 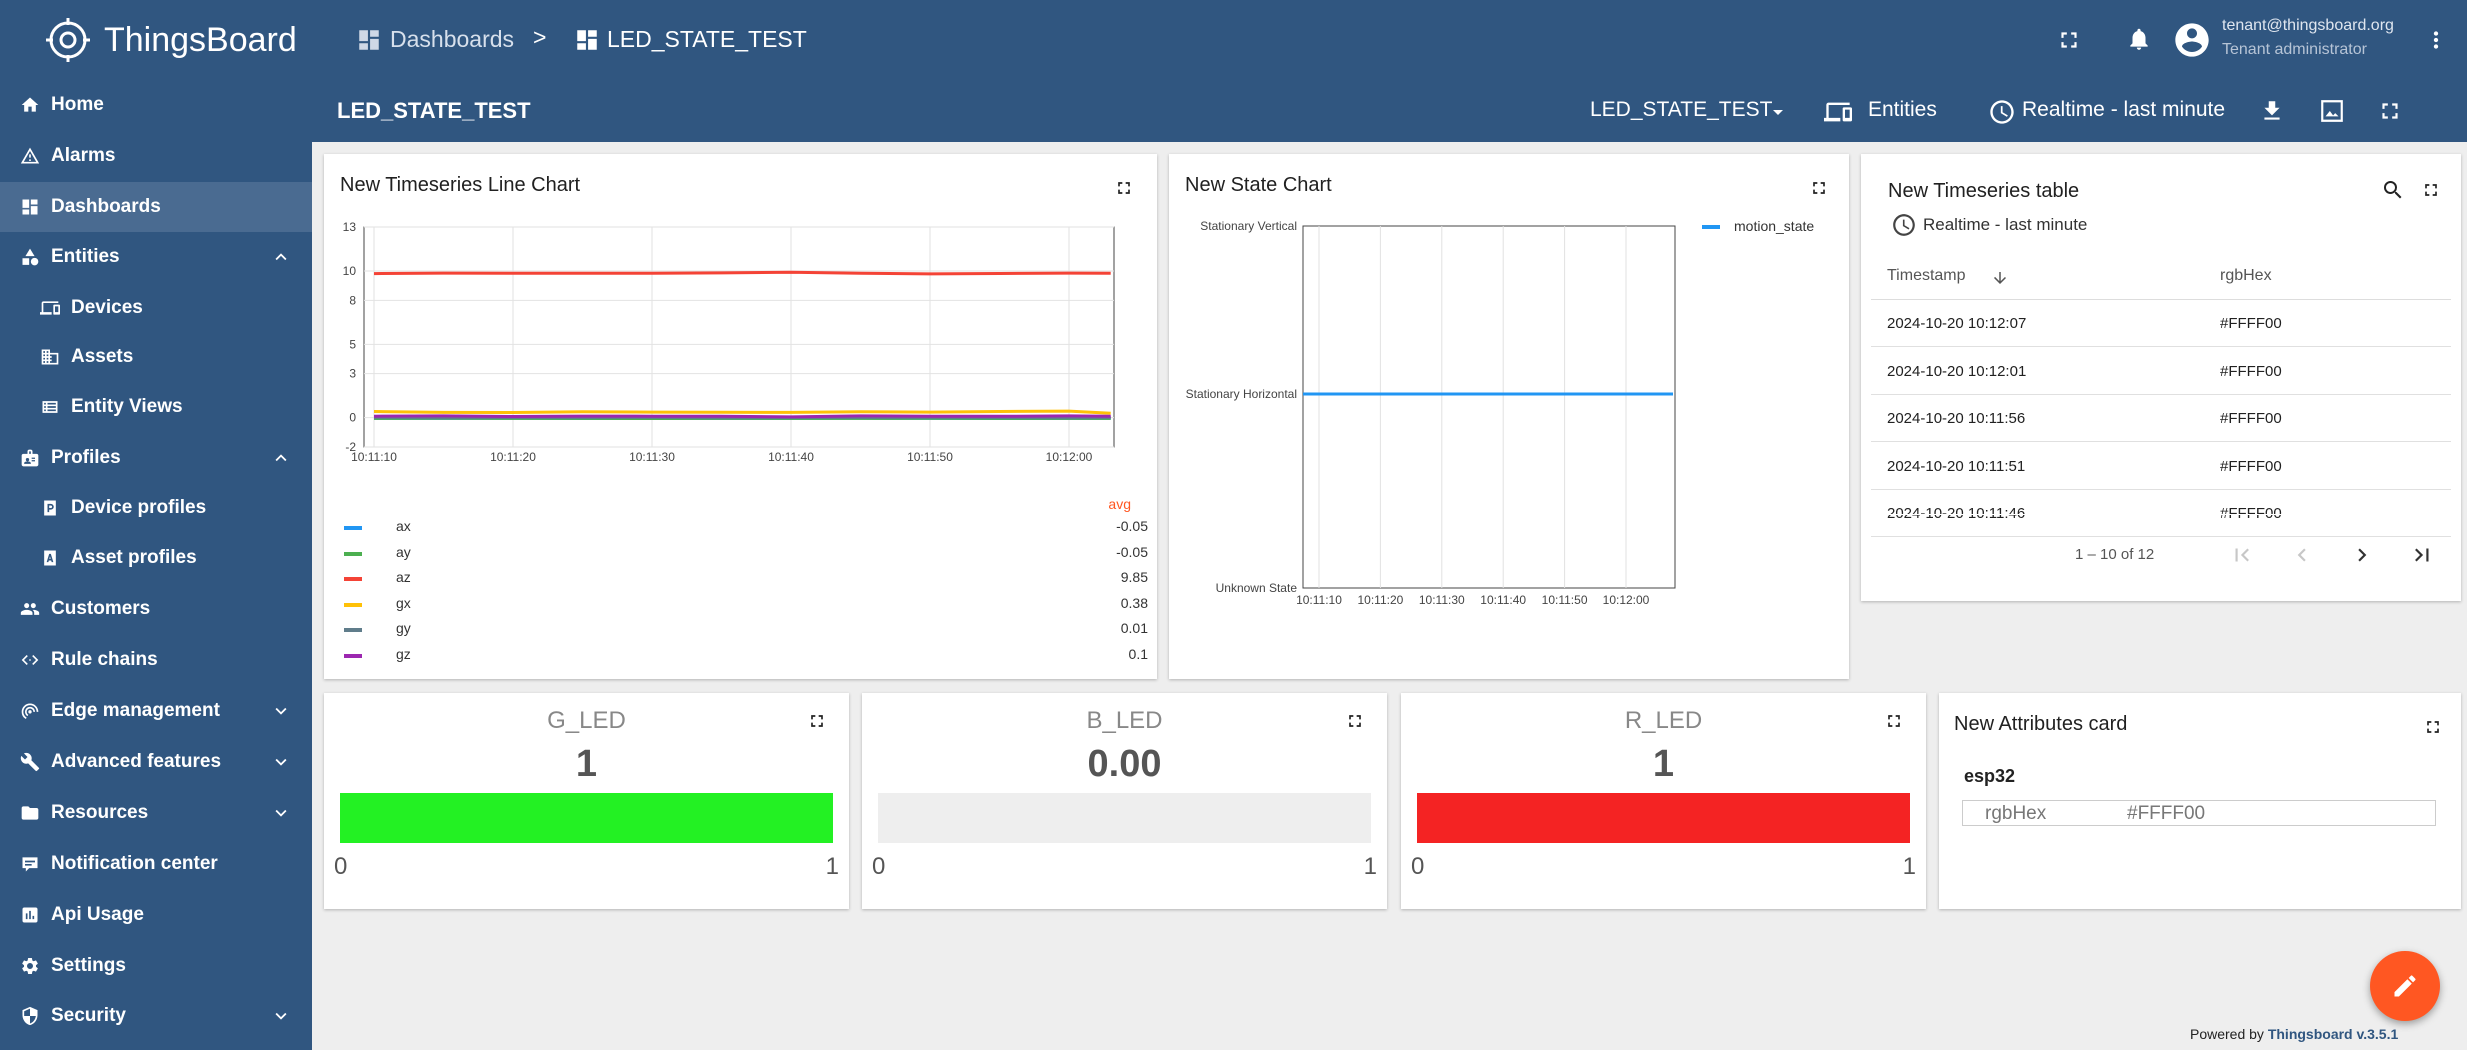 I want to click on column-header-timestamp: Timestamp, so click(x=1926, y=276).